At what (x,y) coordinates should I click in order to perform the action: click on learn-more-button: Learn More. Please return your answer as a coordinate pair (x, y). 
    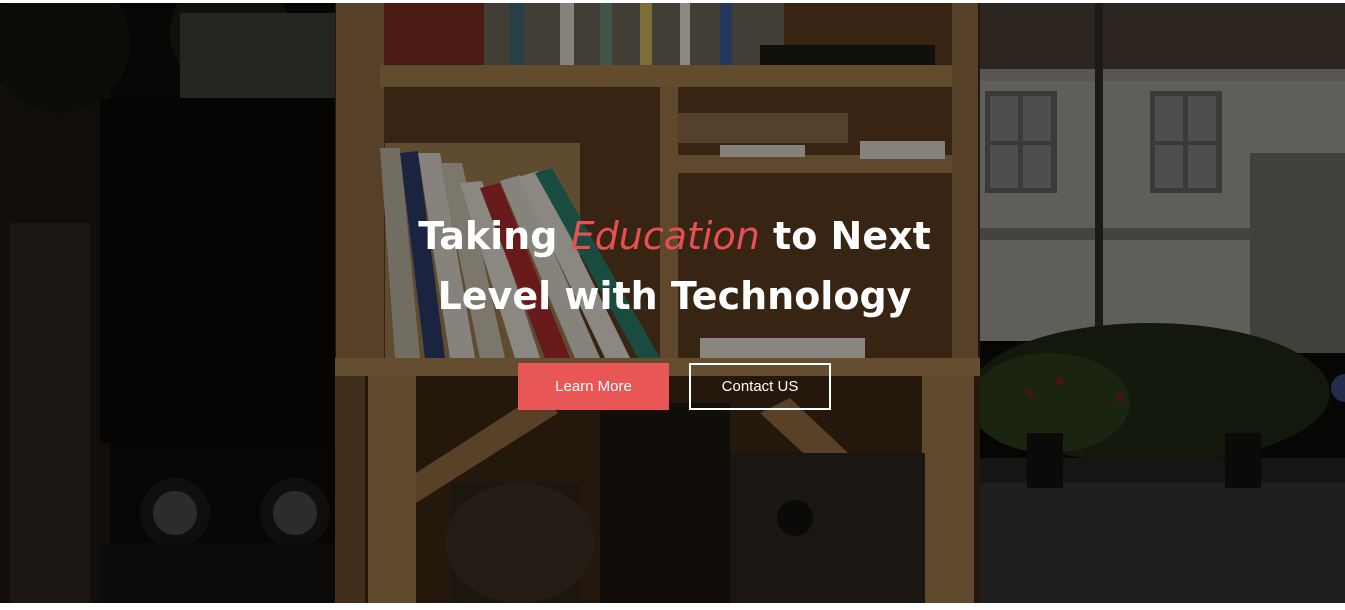
    Looking at the image, I should click on (593, 386).